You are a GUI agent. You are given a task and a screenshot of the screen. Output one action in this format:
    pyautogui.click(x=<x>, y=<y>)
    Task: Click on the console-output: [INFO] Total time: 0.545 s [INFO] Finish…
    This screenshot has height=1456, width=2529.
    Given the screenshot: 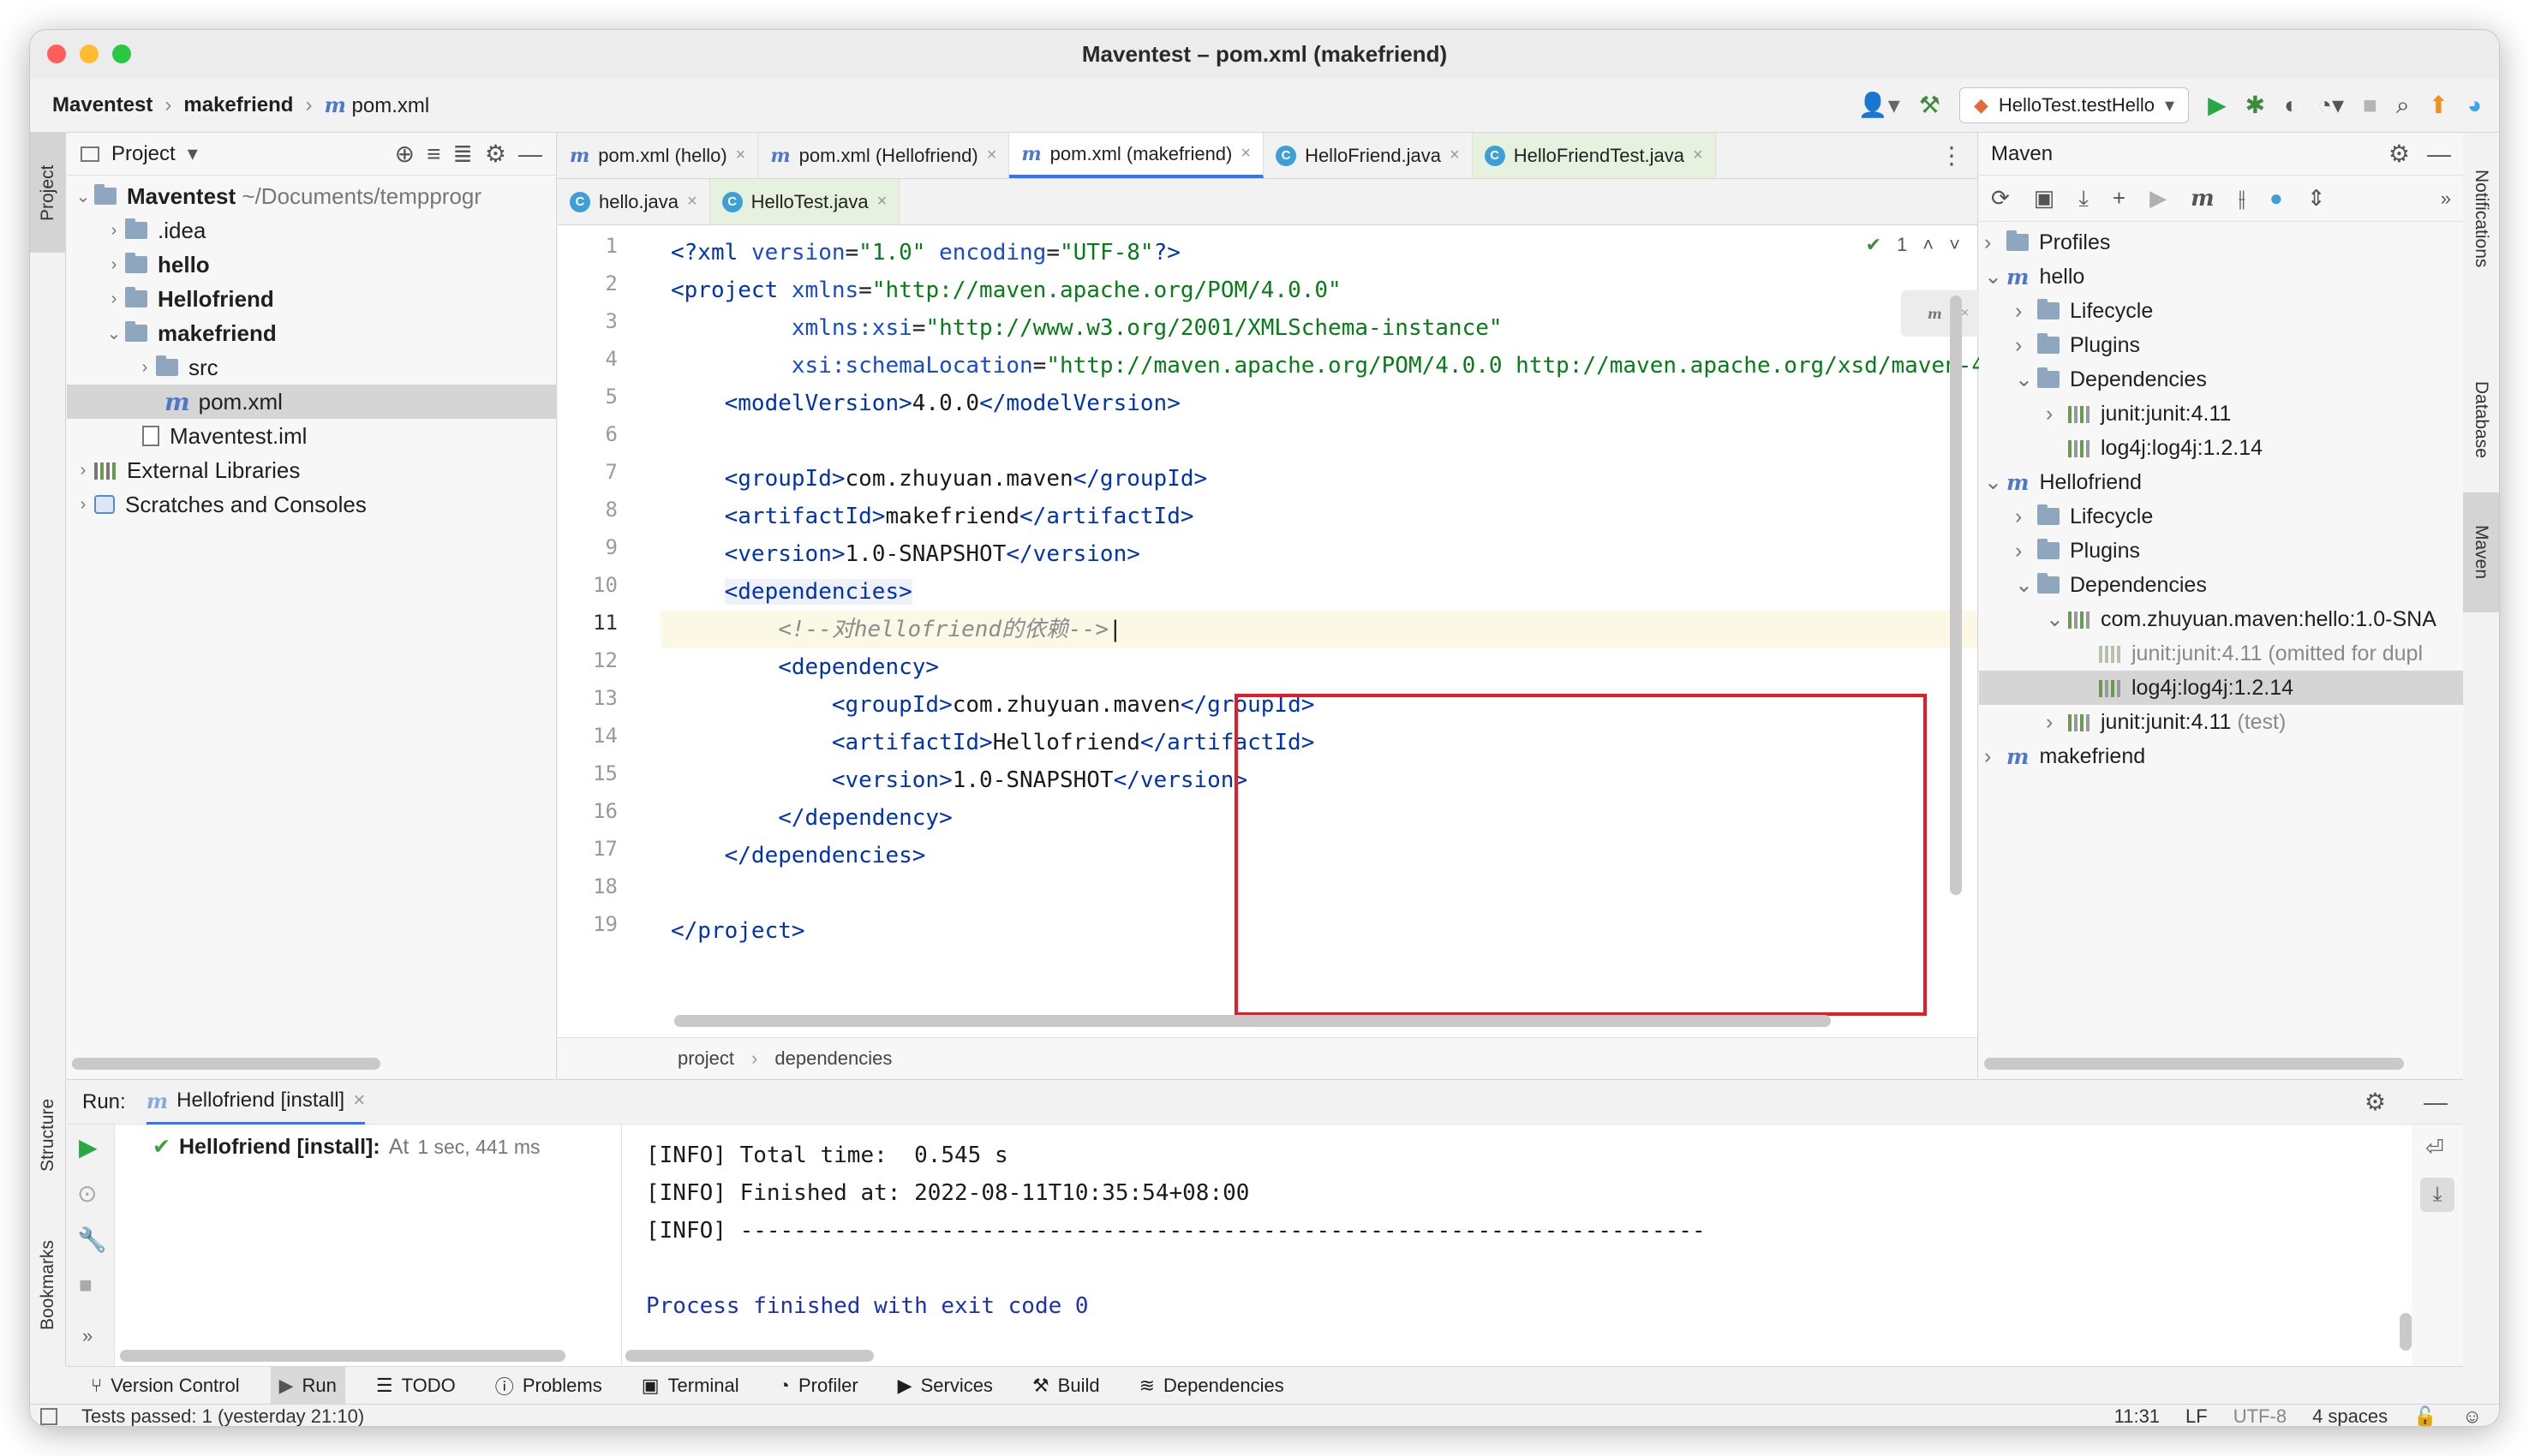 What is the action you would take?
    pyautogui.click(x=1517, y=1246)
    